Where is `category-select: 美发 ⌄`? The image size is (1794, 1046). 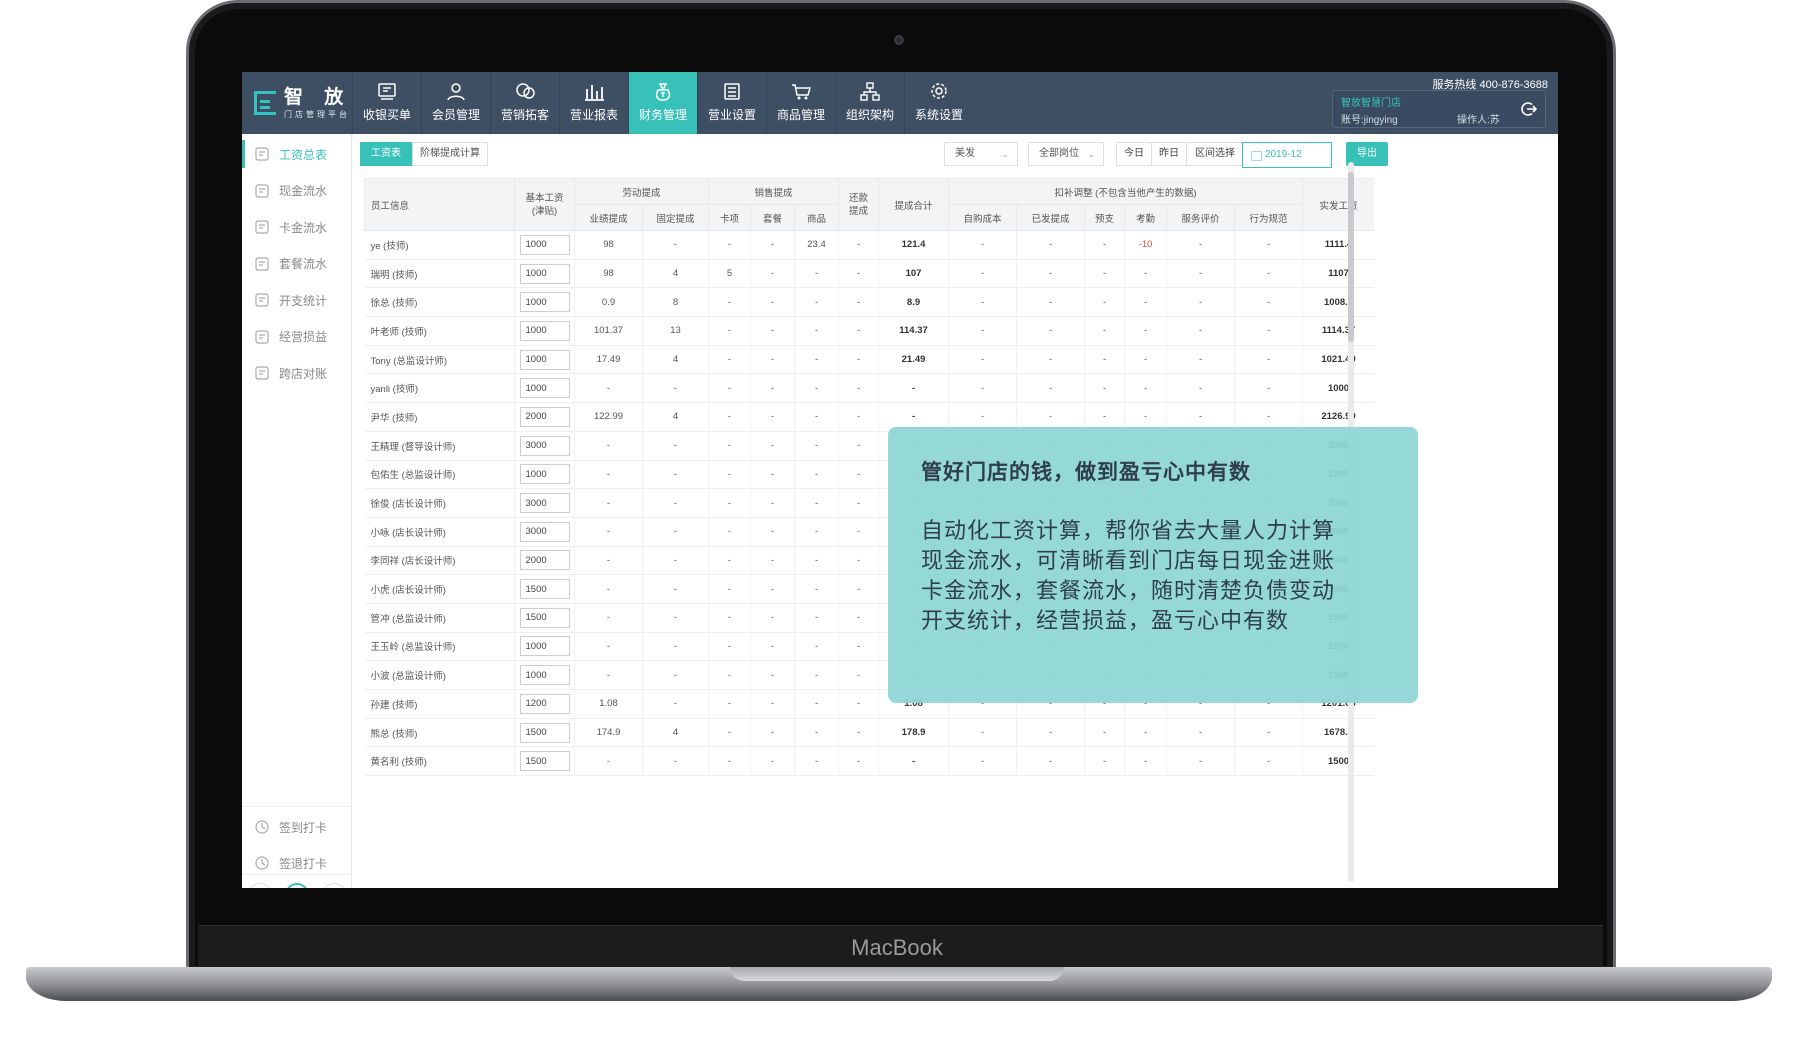 category-select: 美发 ⌄ is located at coordinates (981, 154).